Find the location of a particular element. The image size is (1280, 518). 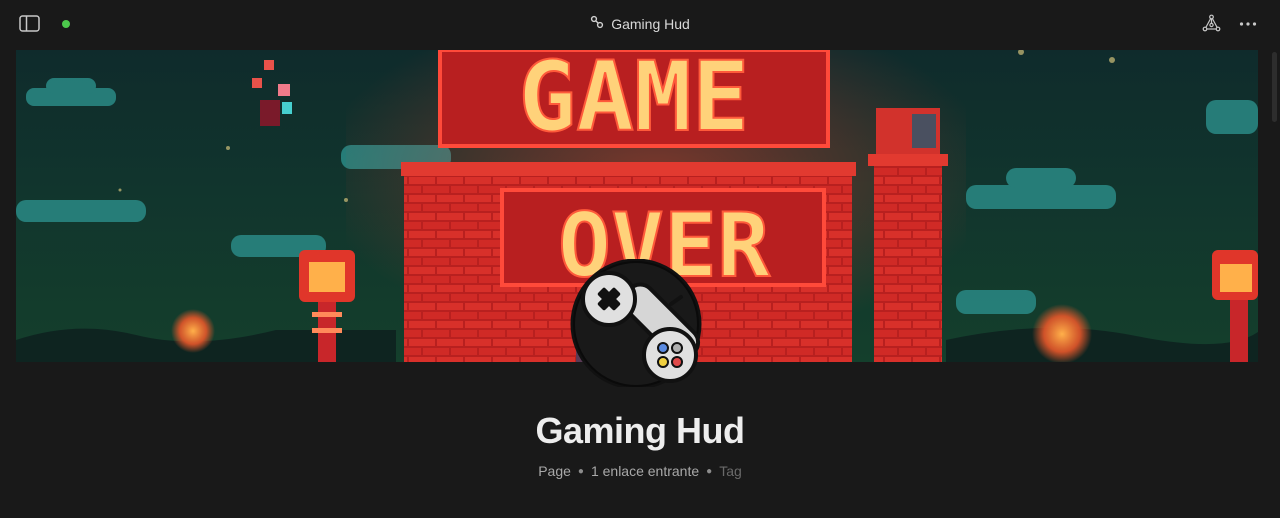

tag-input: Tag is located at coordinates (730, 471).